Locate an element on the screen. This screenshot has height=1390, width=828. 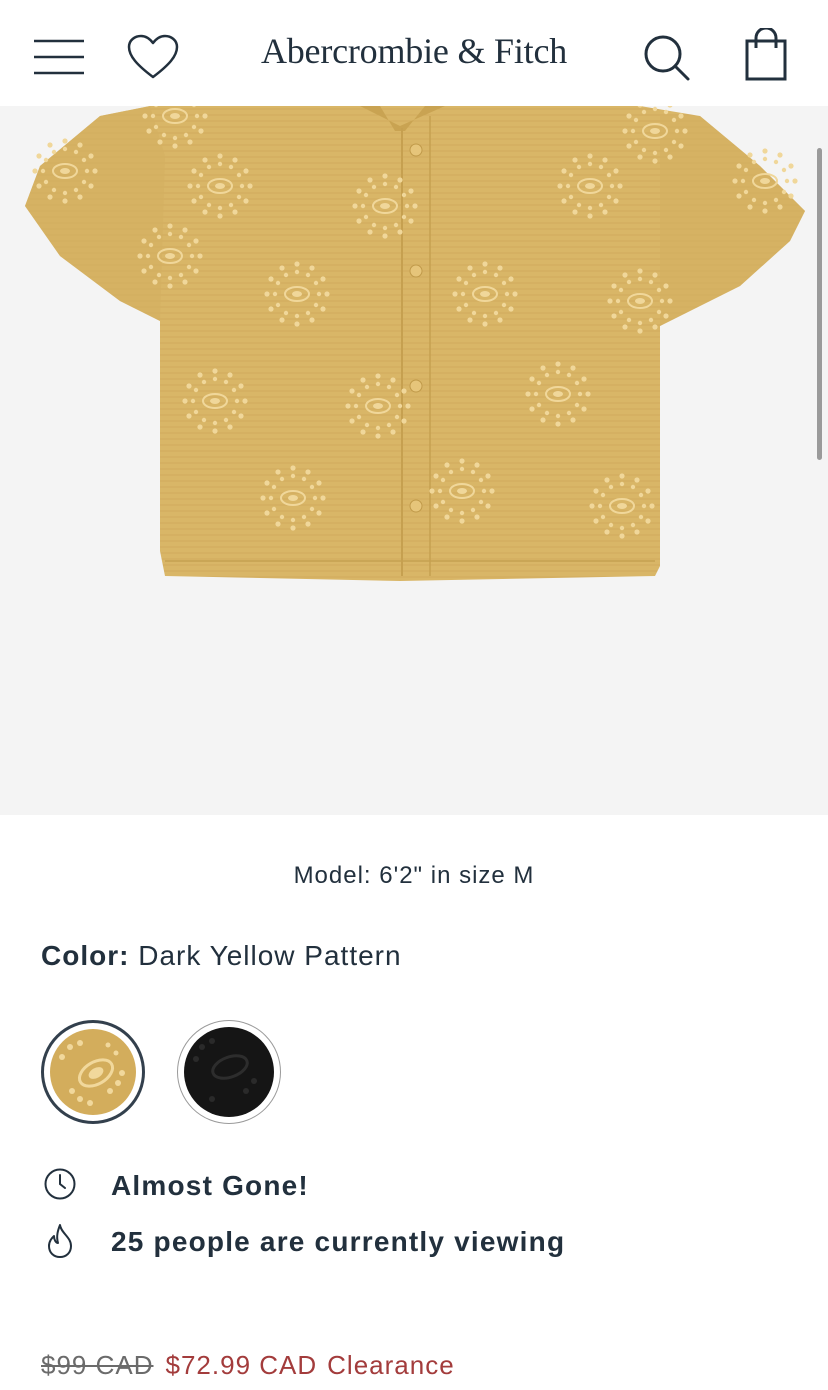
color-value: Dark Yellow Pattern is located at coordinates (270, 955).